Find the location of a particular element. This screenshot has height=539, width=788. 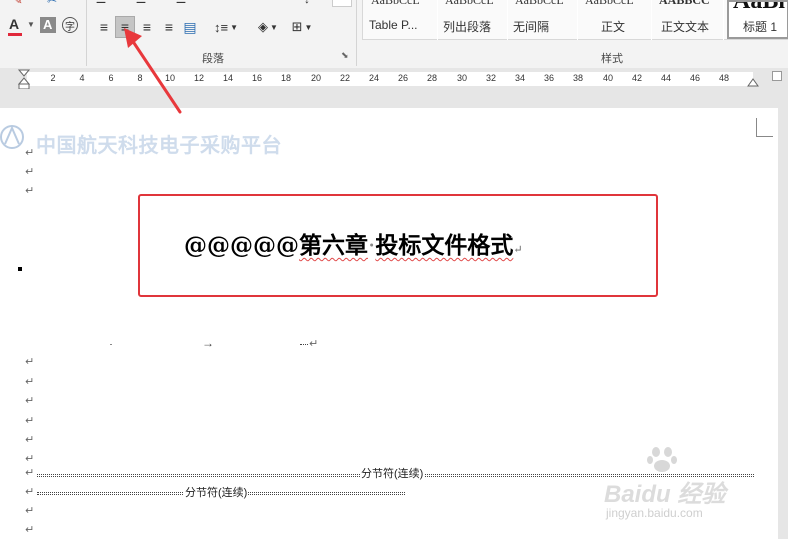

ruler-tick: 38 is located at coordinates (577, 78).